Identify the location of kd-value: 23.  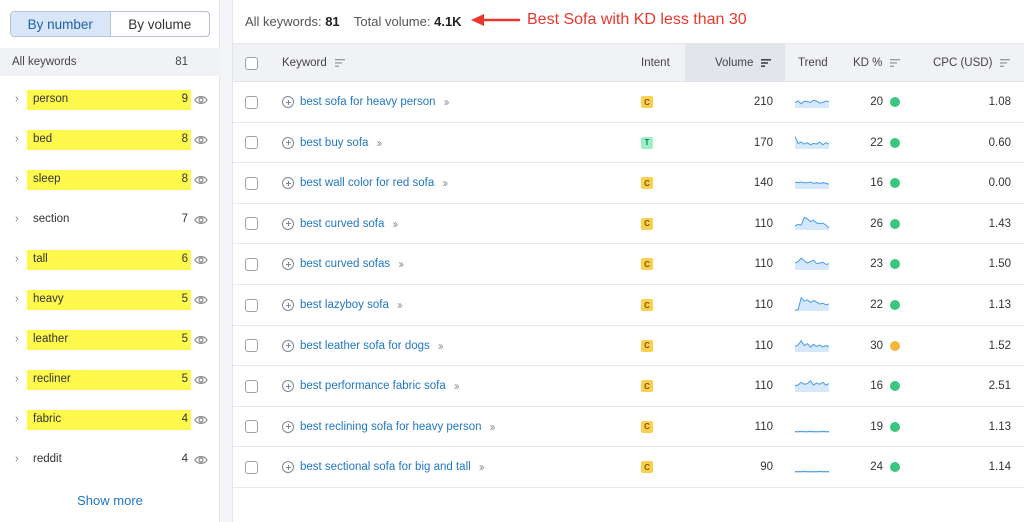
(876, 264).